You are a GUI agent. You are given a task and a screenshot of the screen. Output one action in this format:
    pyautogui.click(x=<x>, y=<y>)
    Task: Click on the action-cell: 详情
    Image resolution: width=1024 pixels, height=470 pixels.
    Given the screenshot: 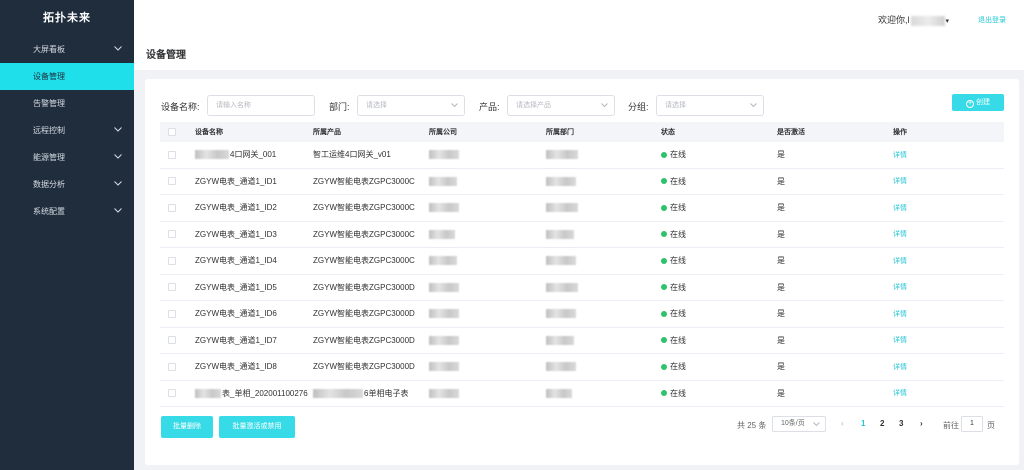 What is the action you would take?
    pyautogui.click(x=900, y=261)
    